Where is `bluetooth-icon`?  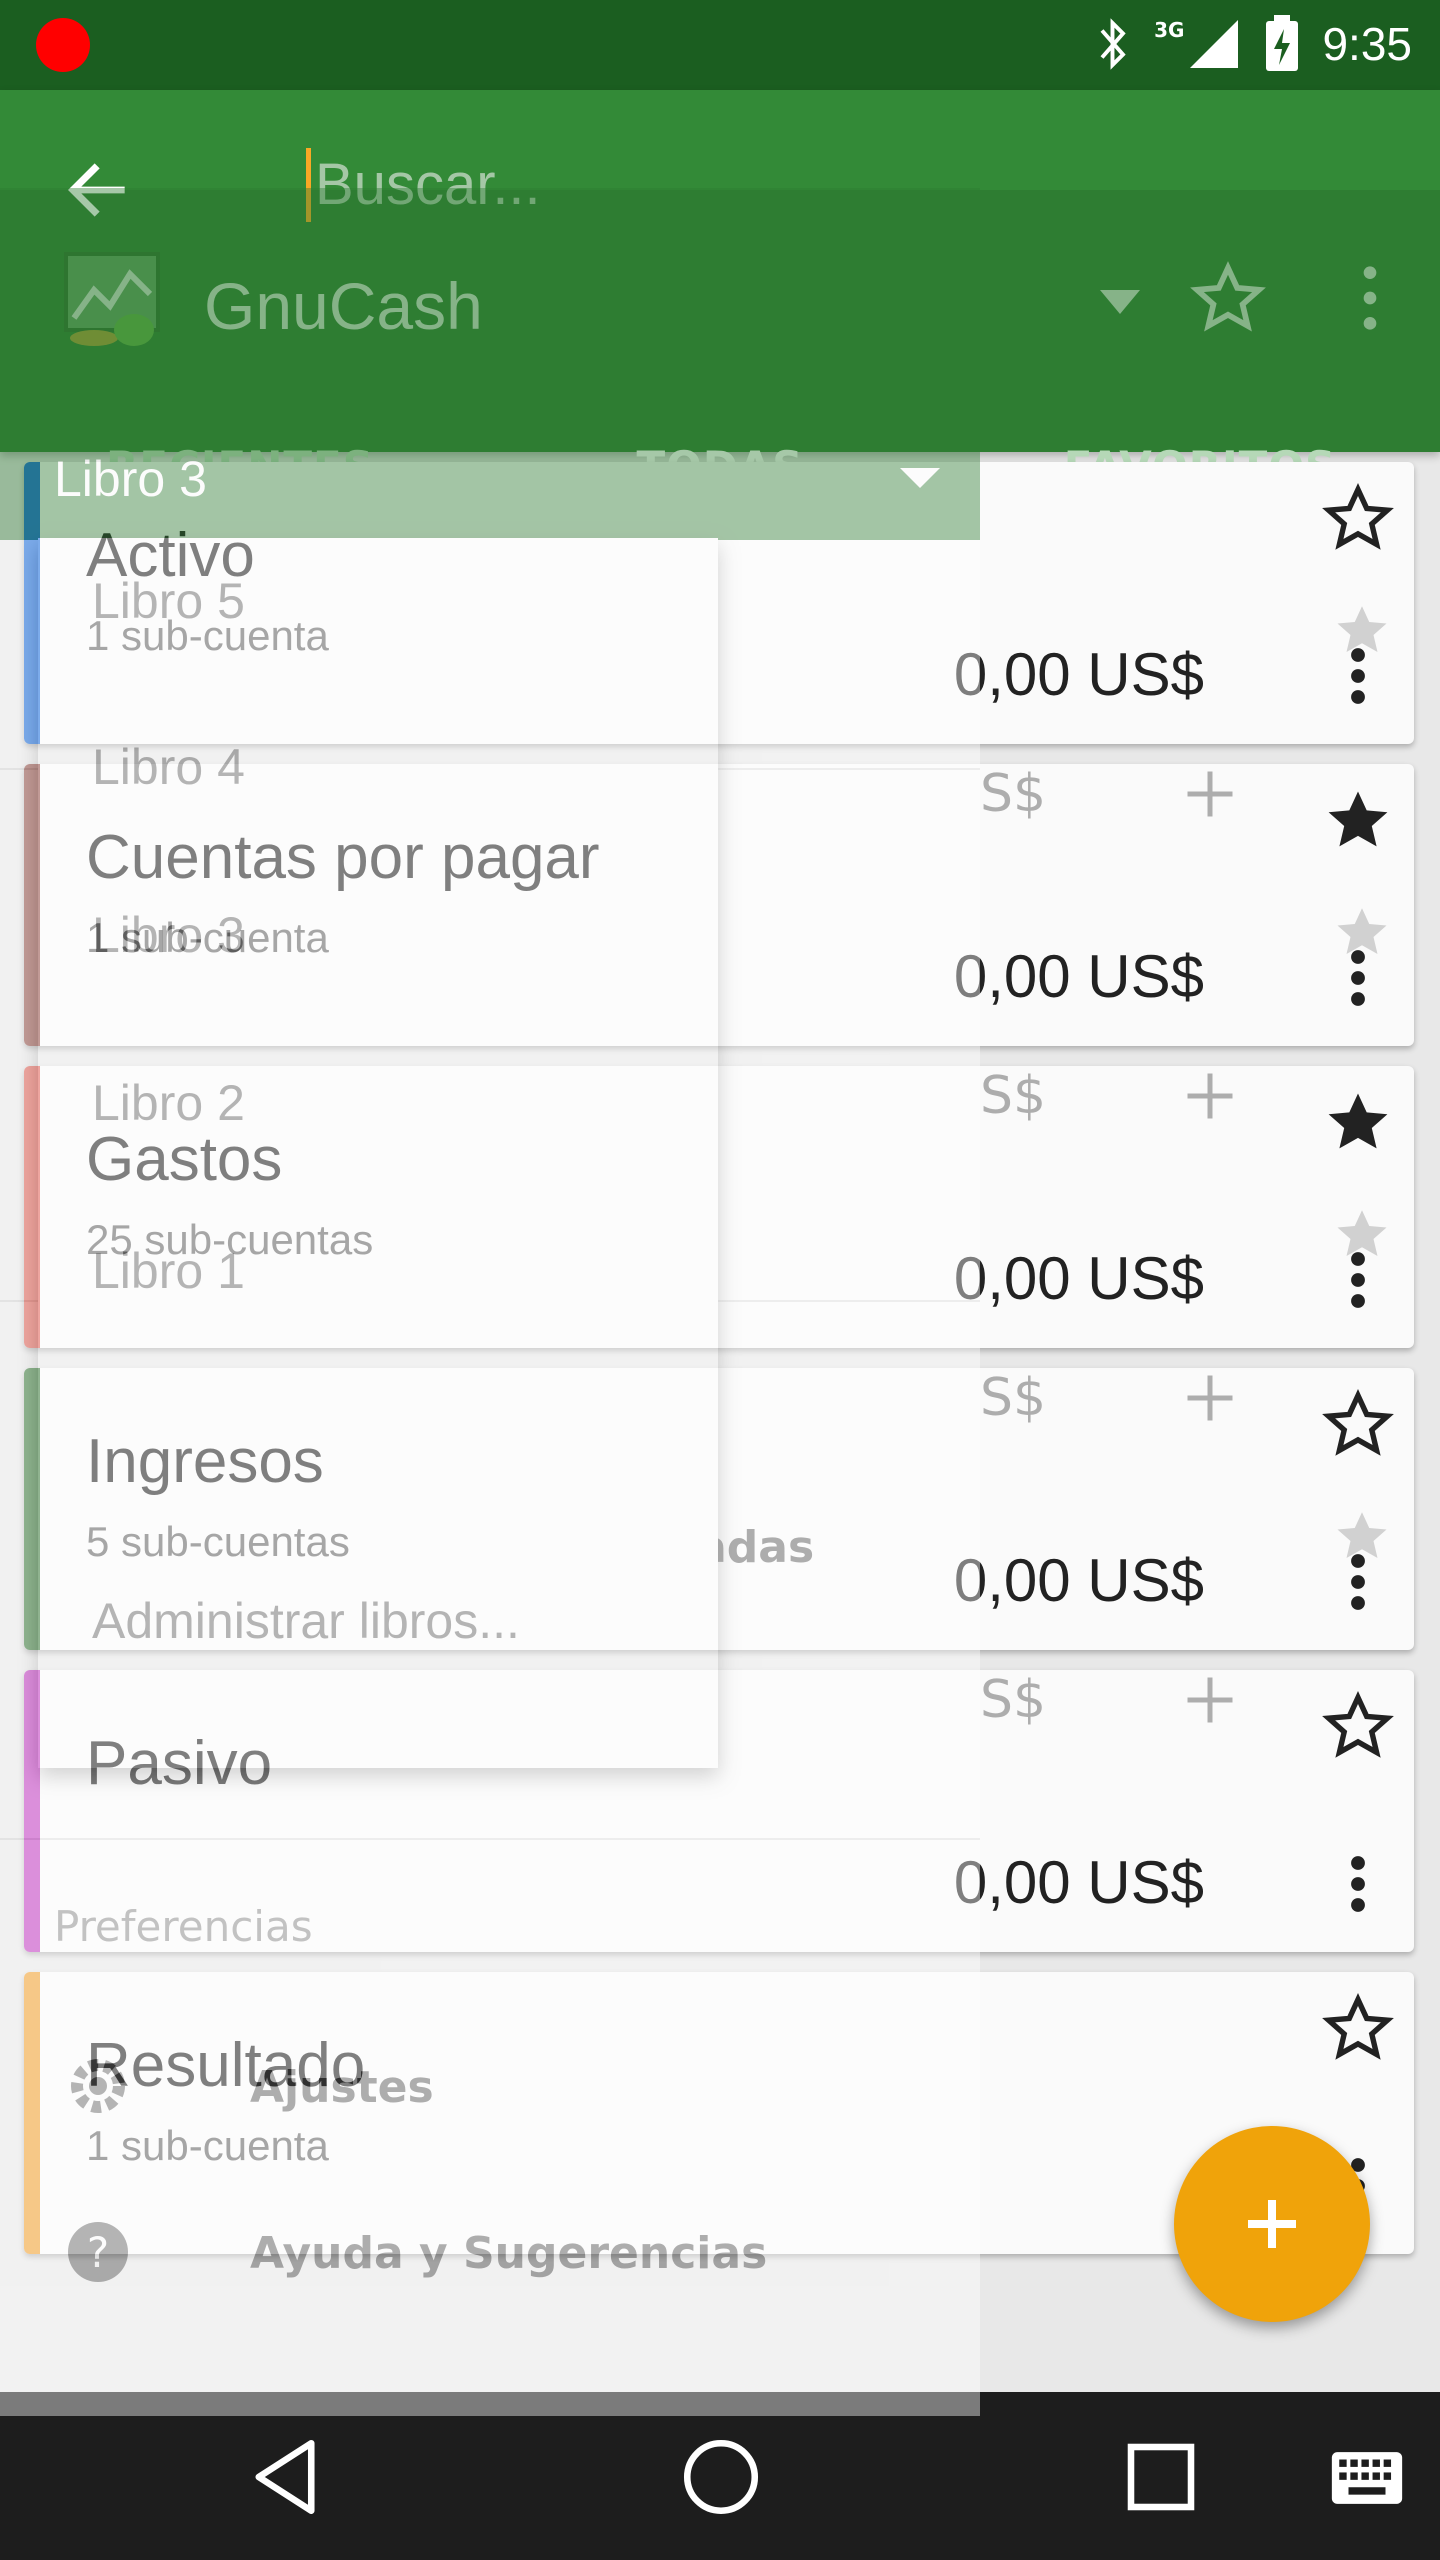
bluetooth-icon is located at coordinates (1113, 44).